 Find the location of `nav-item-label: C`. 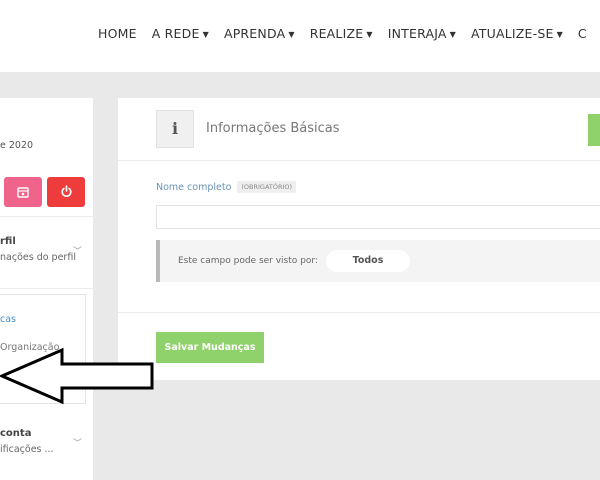

nav-item-label: C is located at coordinates (582, 33).